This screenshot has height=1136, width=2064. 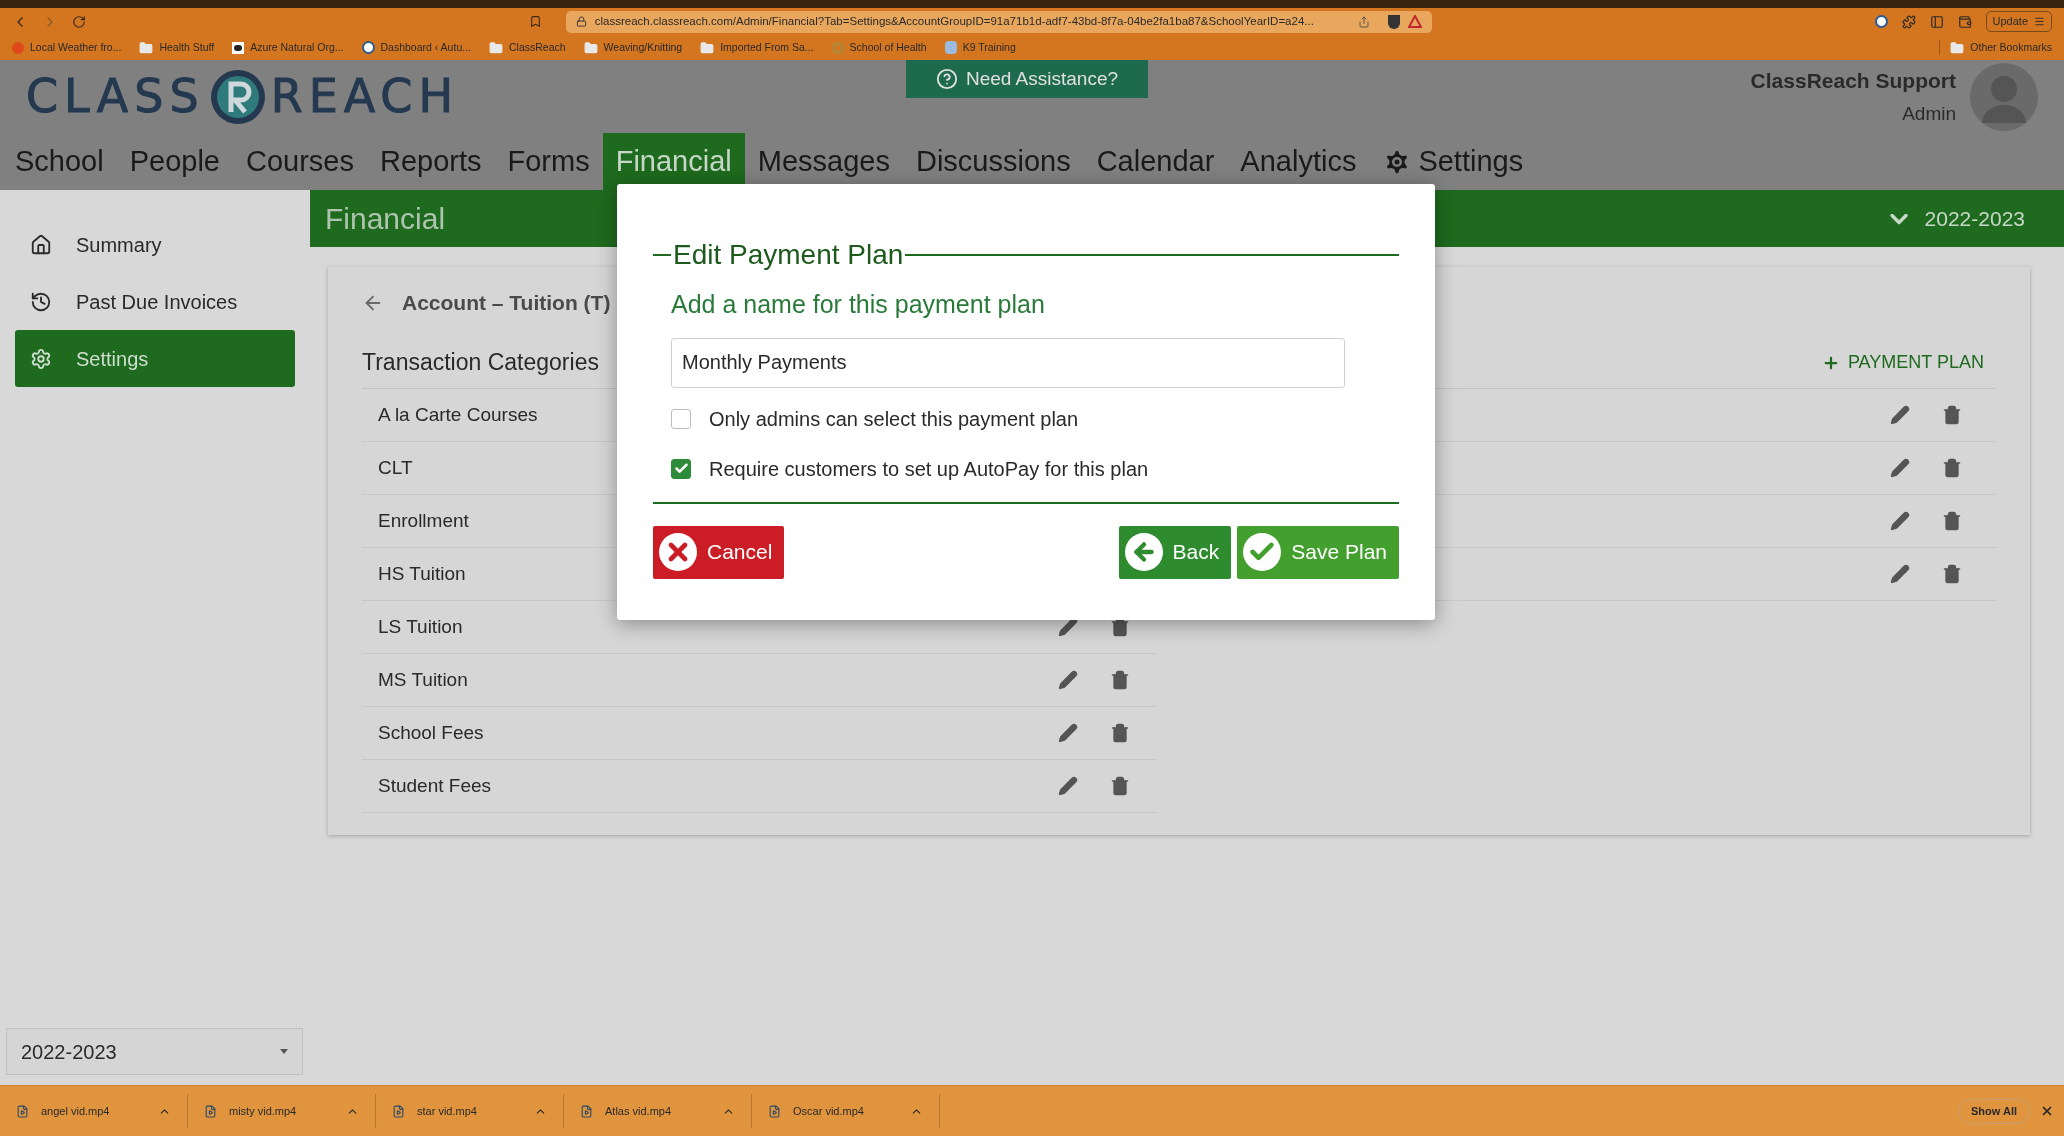 What do you see at coordinates (368, 47) in the screenshot?
I see `globe-icon` at bounding box center [368, 47].